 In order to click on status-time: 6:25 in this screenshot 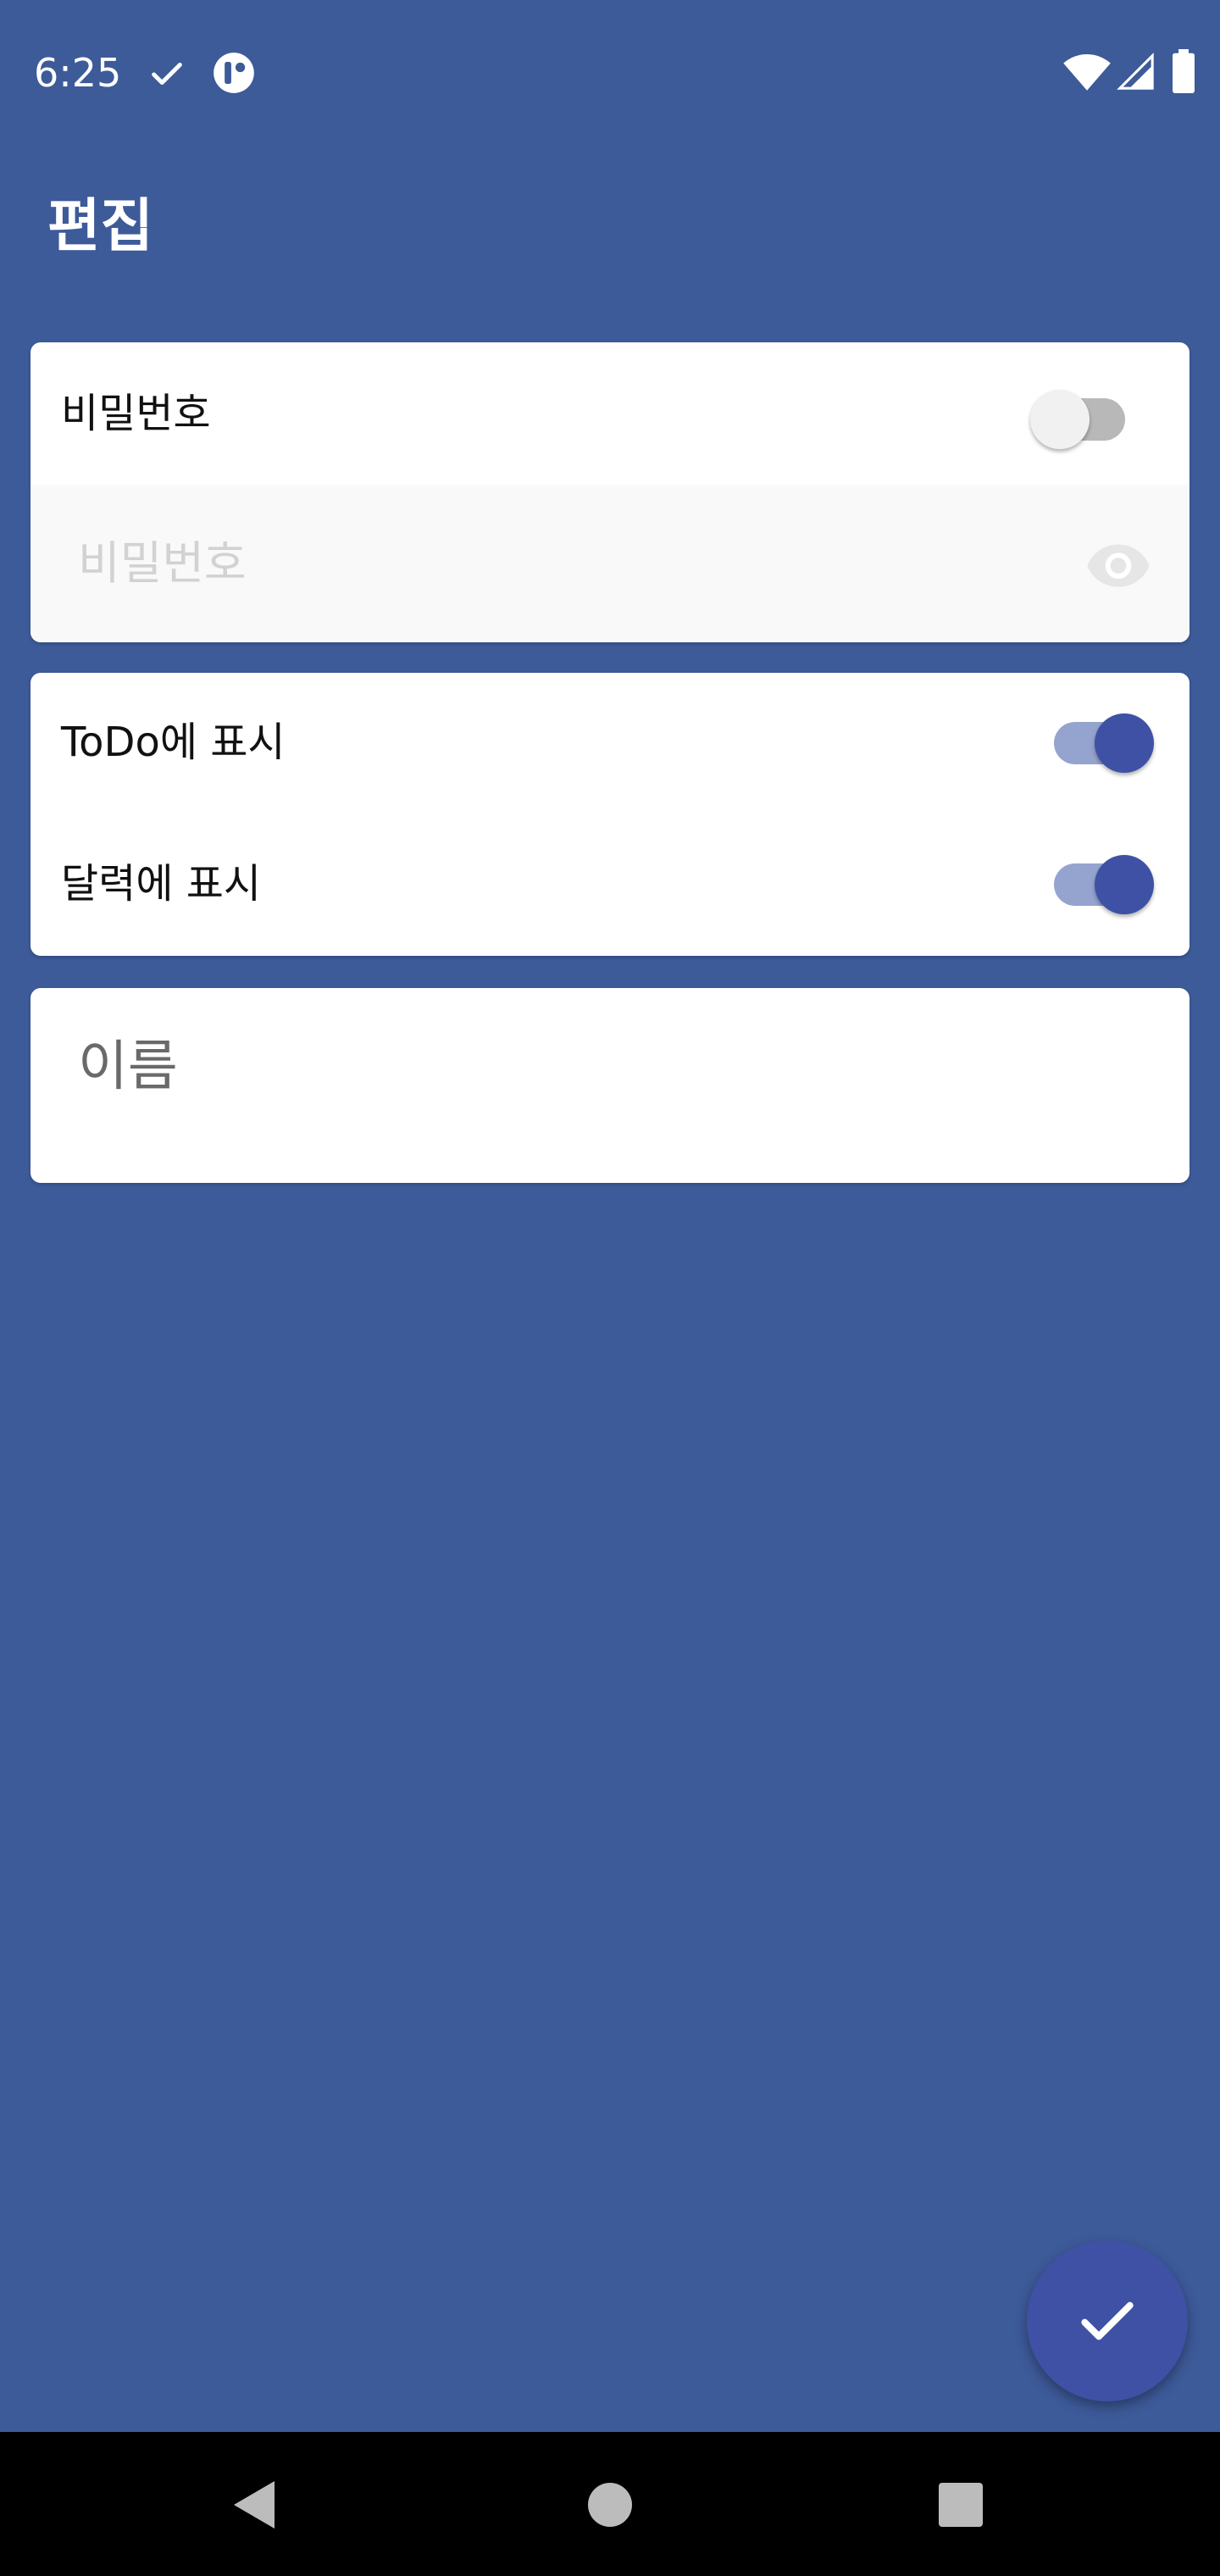, I will do `click(78, 73)`.